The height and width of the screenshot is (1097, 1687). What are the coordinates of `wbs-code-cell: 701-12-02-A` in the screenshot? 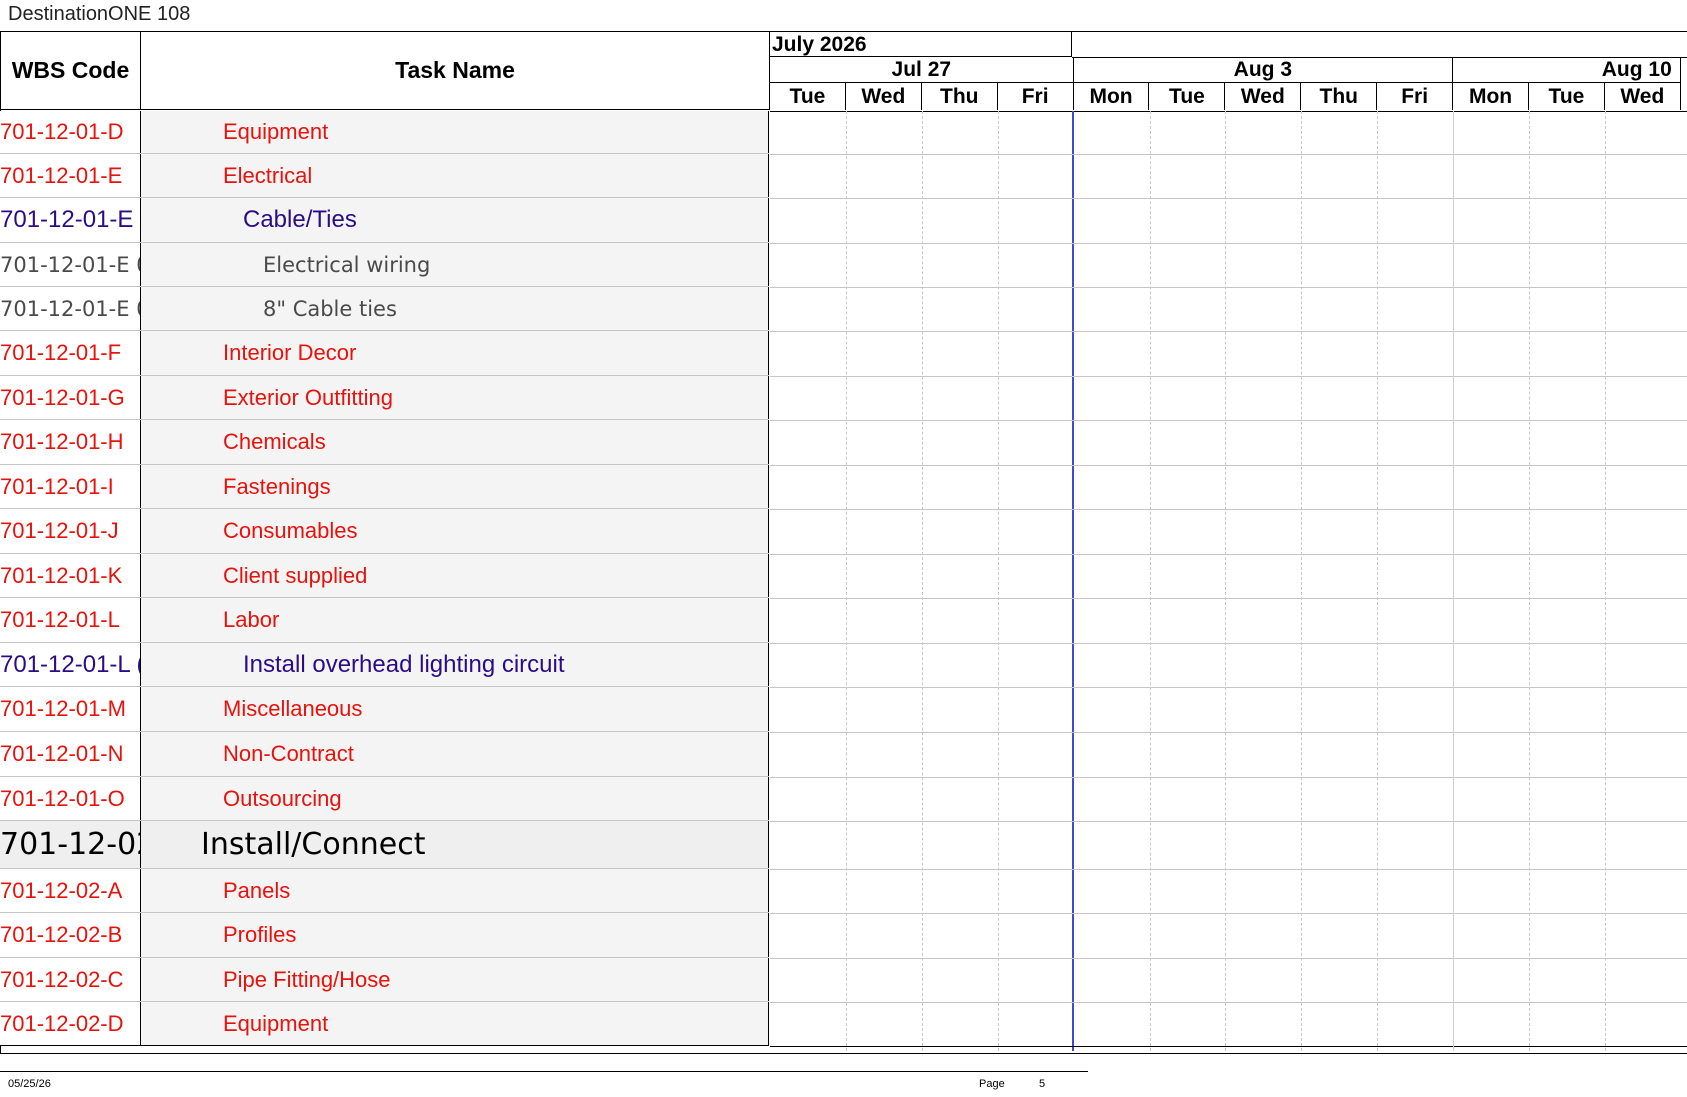 It's located at (70, 890).